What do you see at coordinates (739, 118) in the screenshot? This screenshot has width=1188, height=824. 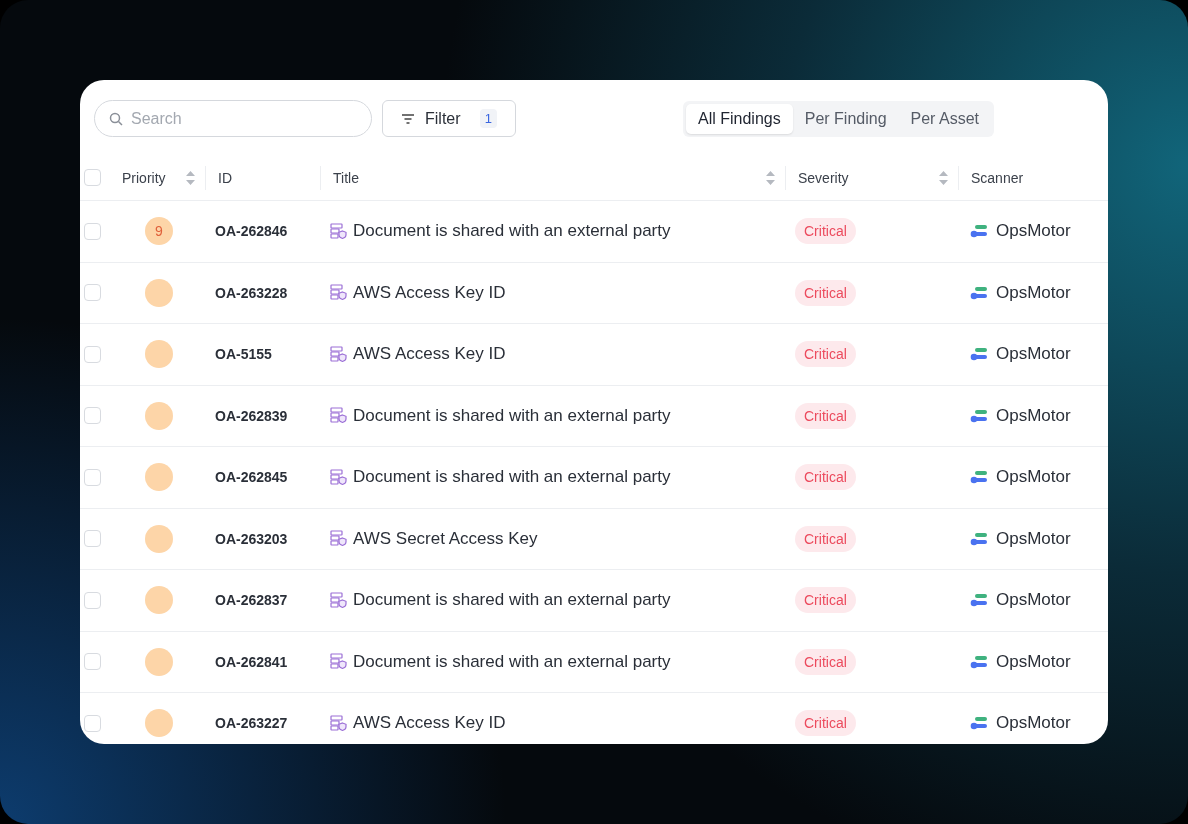 I see `view-tab: All Findings` at bounding box center [739, 118].